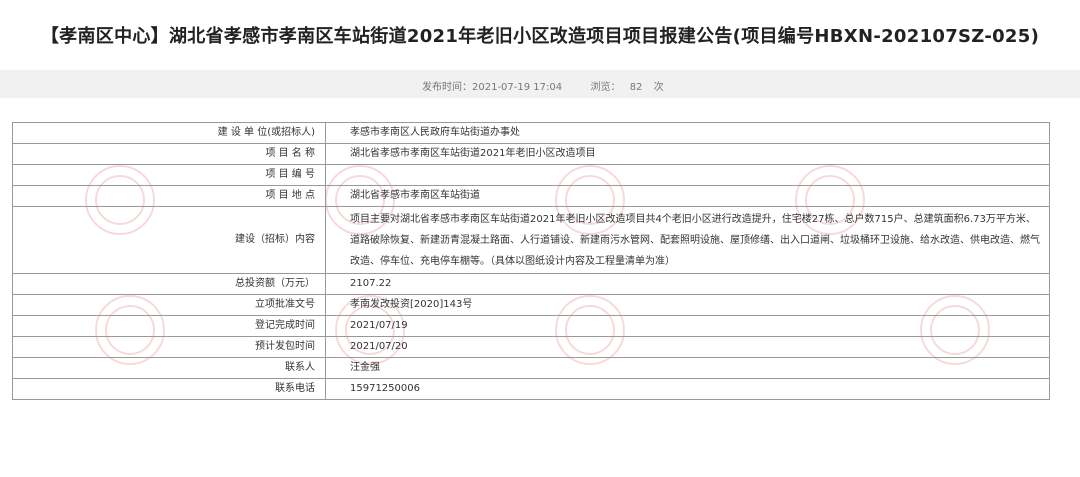  Describe the element at coordinates (169, 368) in the screenshot. I see `row-label: 联系人` at that location.